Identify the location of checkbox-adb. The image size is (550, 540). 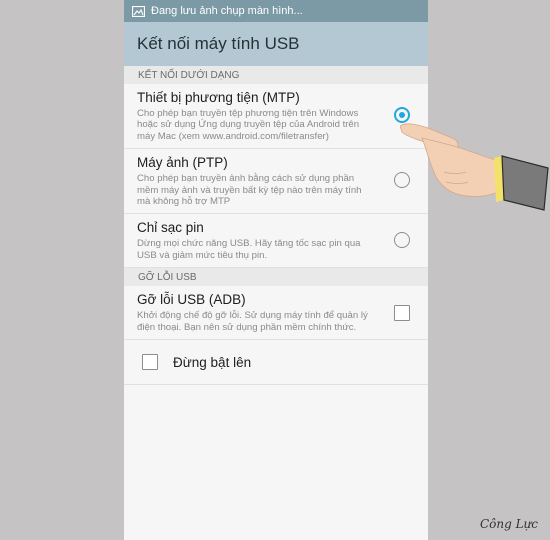
(402, 312).